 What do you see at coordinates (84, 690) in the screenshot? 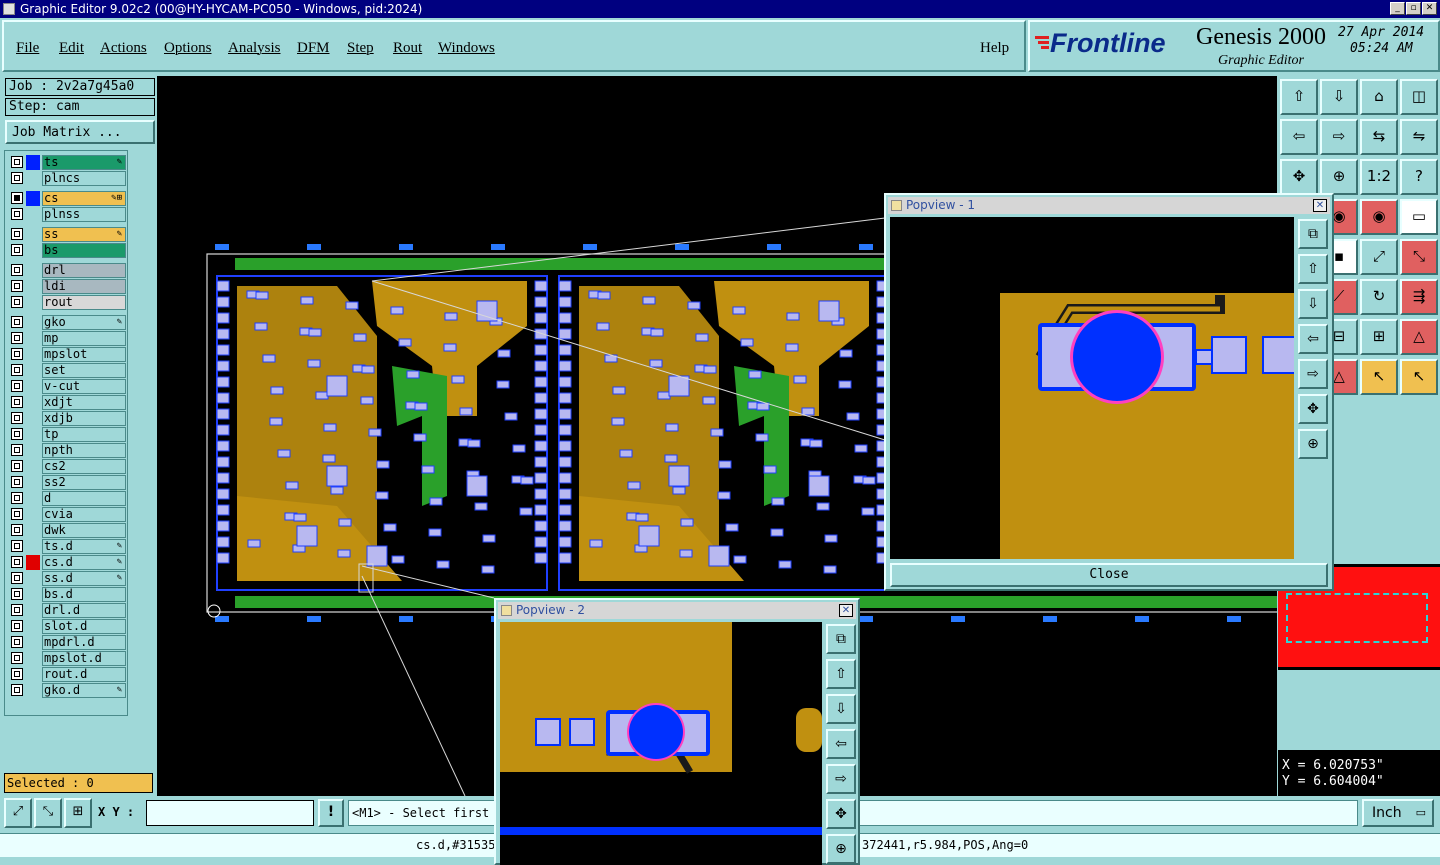
I see `layer-name: gko.d ✎` at bounding box center [84, 690].